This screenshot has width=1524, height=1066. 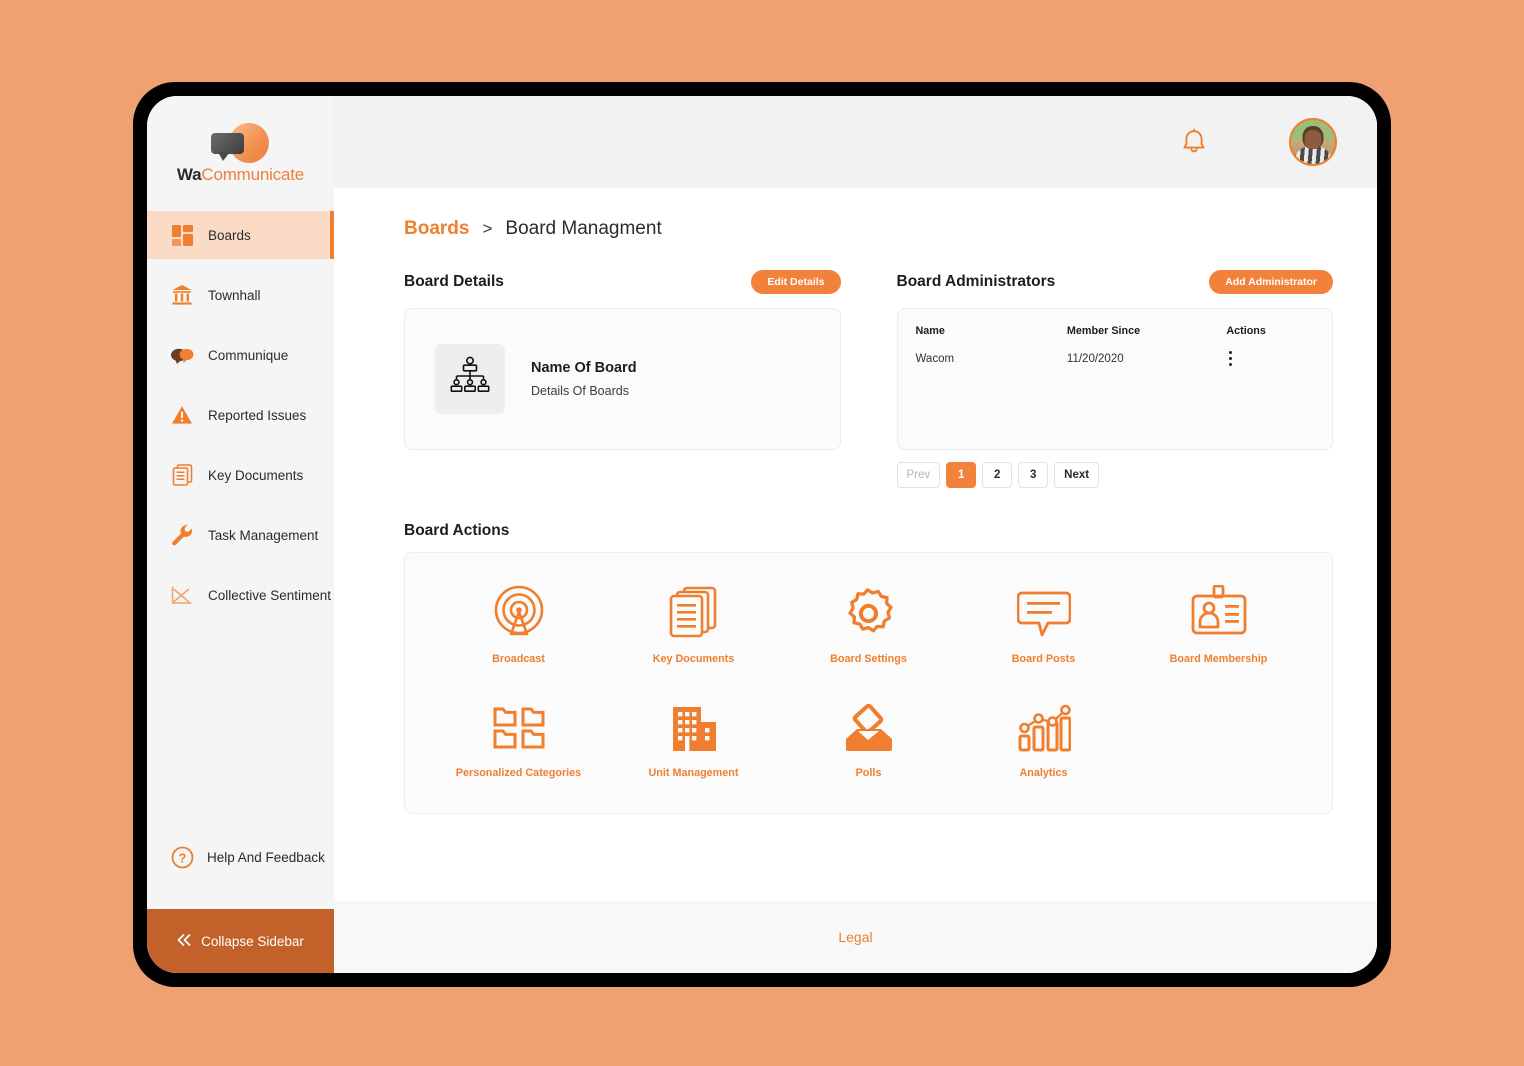 I want to click on breadcrumb: Boards > Board Managment, so click(x=868, y=229).